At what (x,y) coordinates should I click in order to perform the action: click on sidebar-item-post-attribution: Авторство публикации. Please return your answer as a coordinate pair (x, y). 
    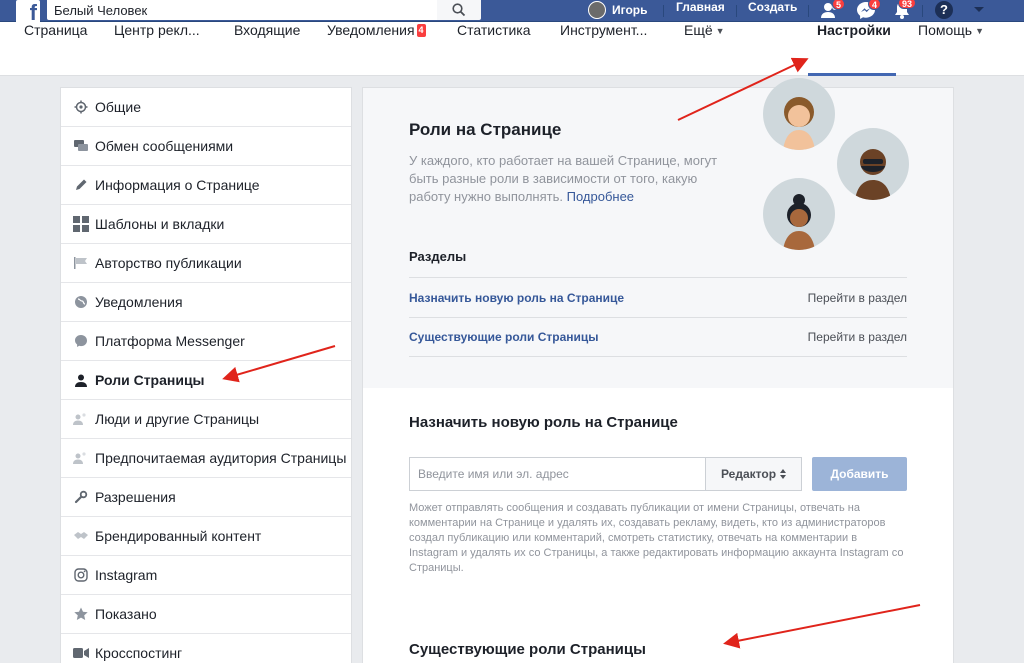
    Looking at the image, I should click on (206, 263).